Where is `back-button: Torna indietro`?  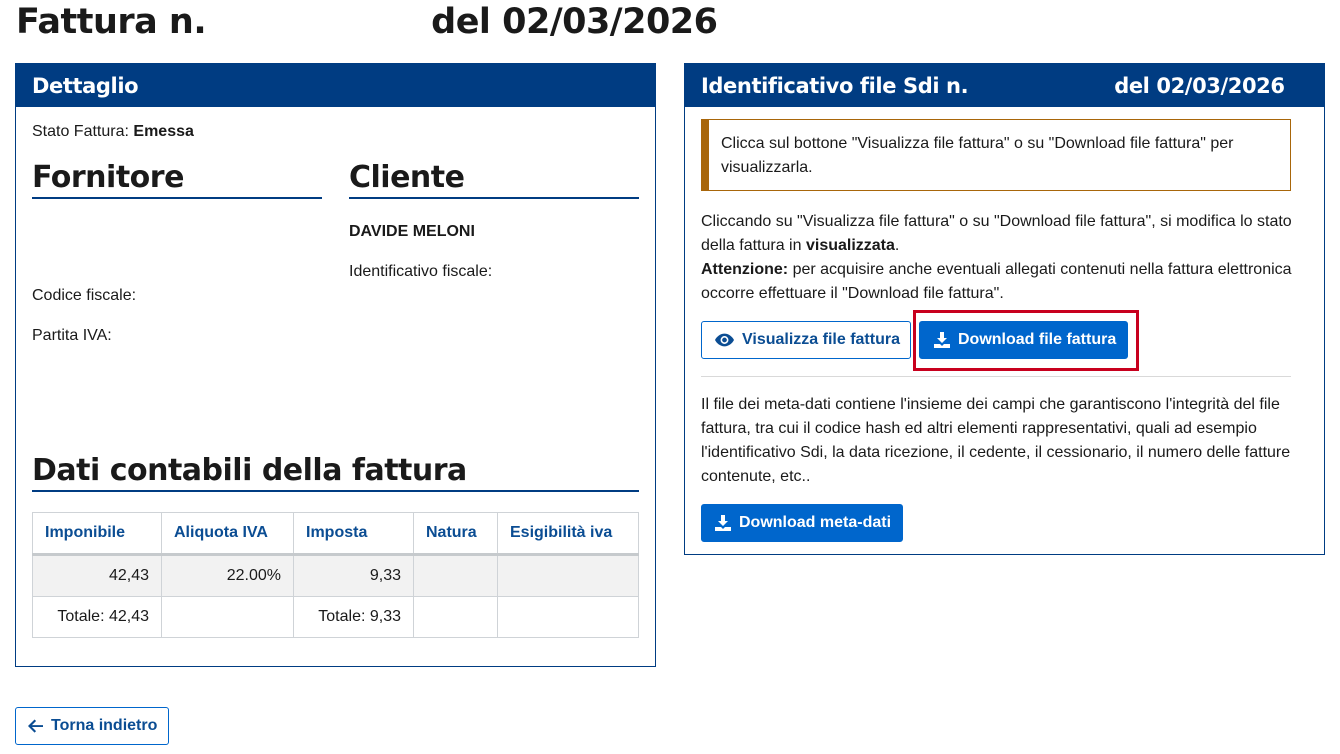
back-button: Torna indietro is located at coordinates (92, 726).